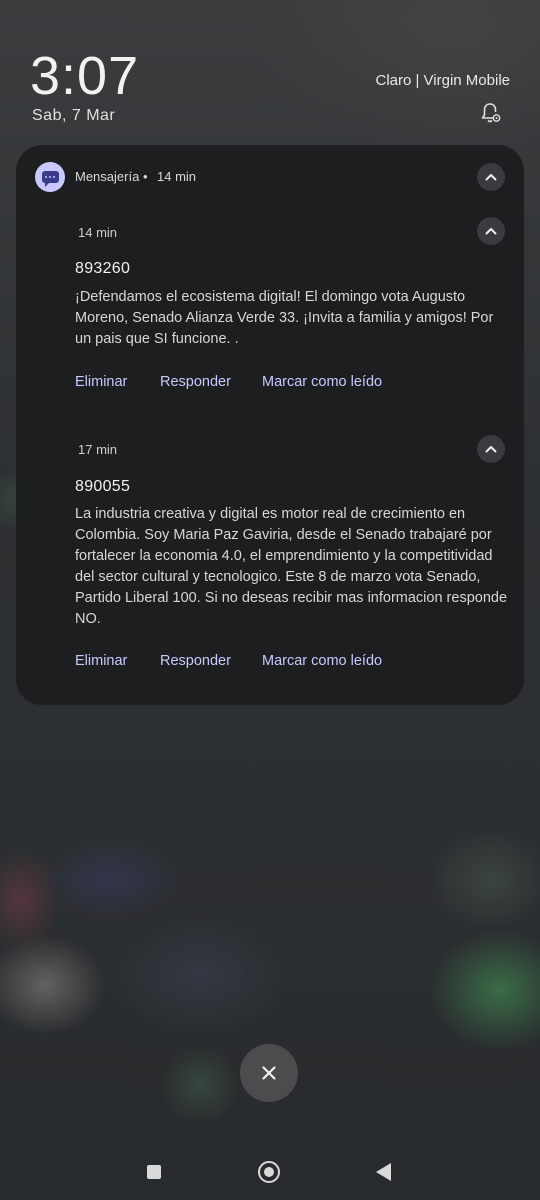  I want to click on recents-button, so click(154, 1172).